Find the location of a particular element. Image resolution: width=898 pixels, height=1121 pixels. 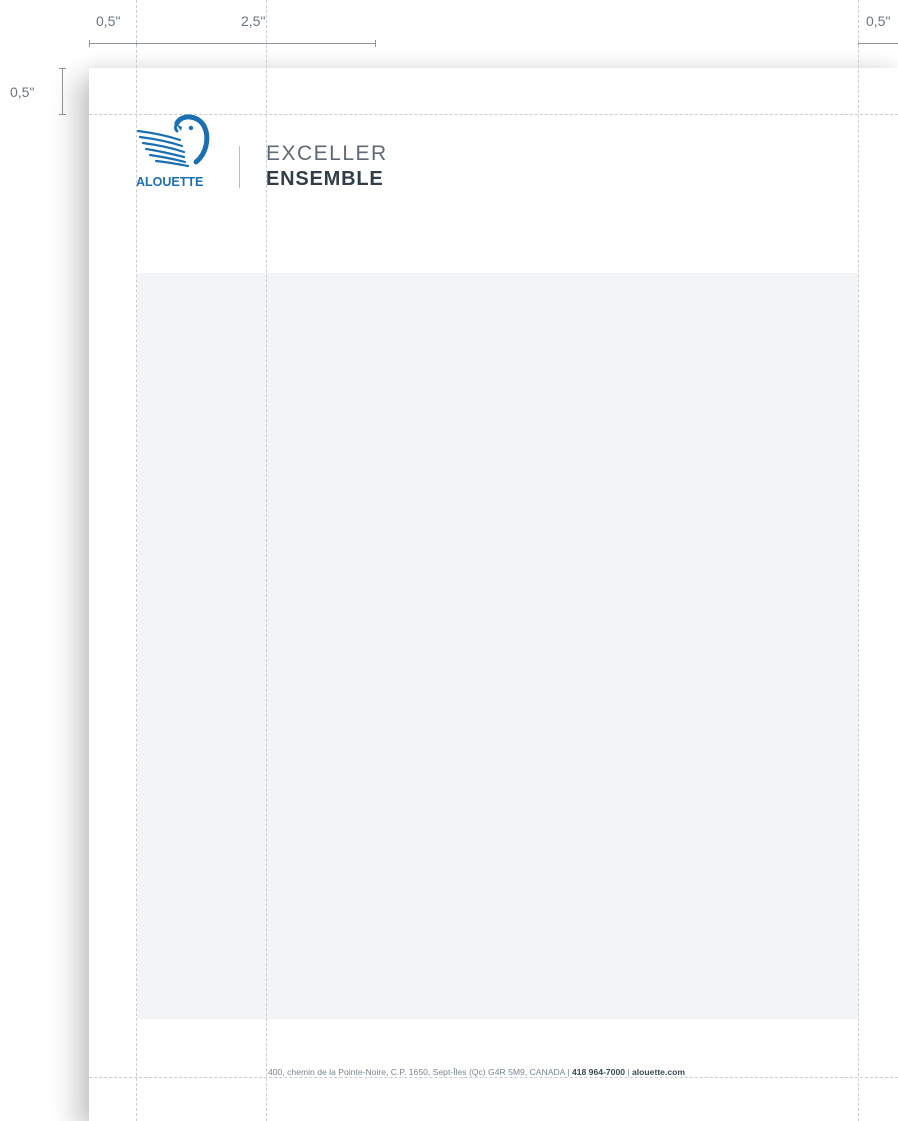

alouette-logo: ALOUETTE is located at coordinates (173, 152).